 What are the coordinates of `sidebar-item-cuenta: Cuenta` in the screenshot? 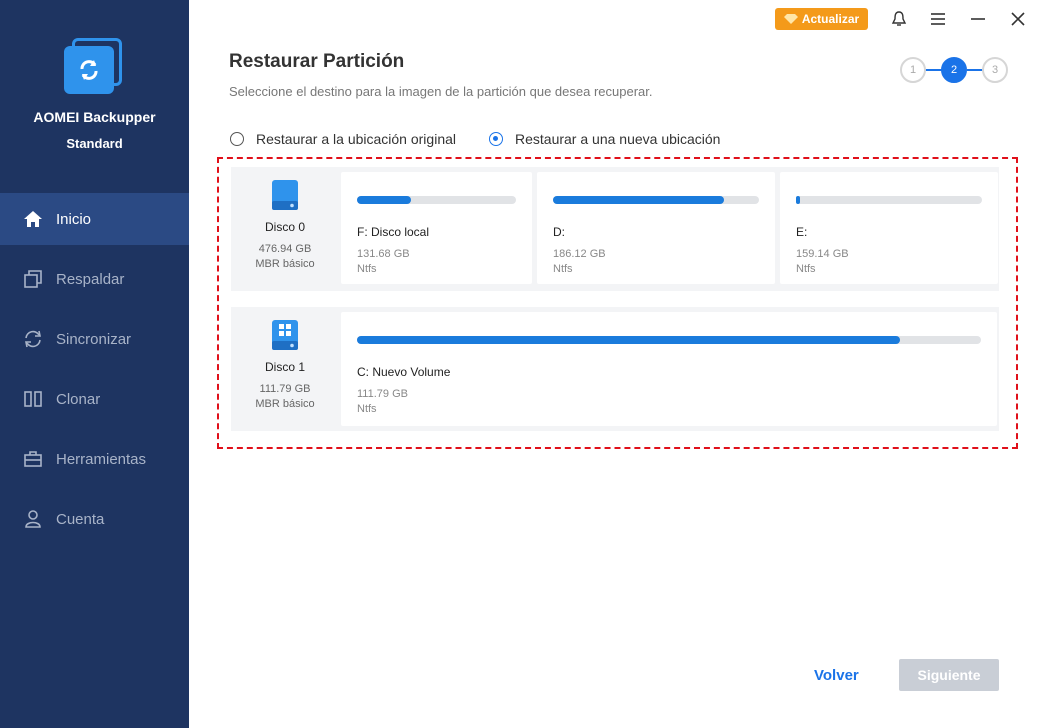 It's located at (94, 519).